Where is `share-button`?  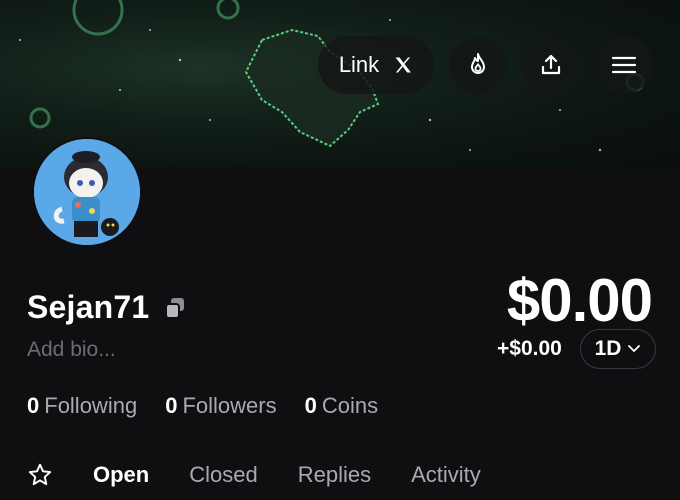 share-button is located at coordinates (551, 65).